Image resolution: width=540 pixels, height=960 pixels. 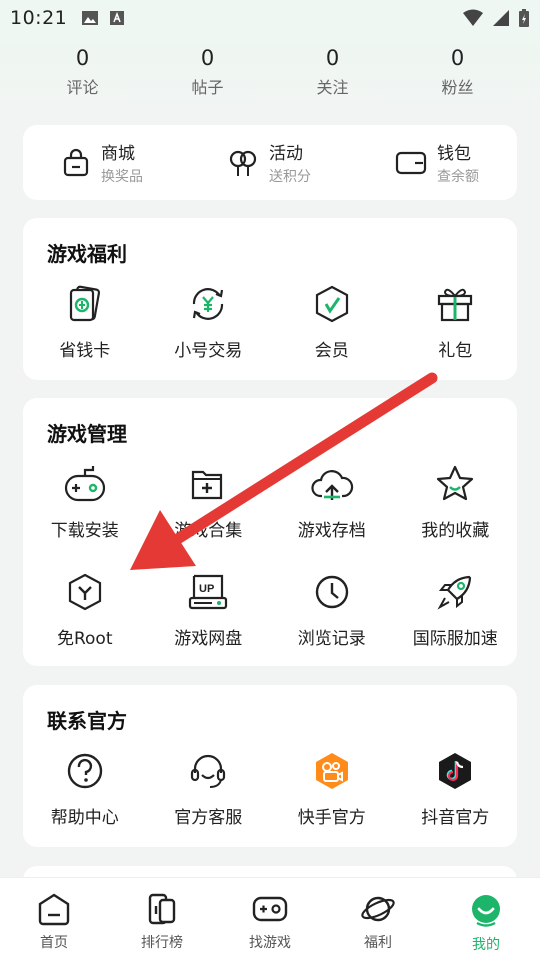 What do you see at coordinates (84, 639) in the screenshot?
I see `manage-item-label: 免Root` at bounding box center [84, 639].